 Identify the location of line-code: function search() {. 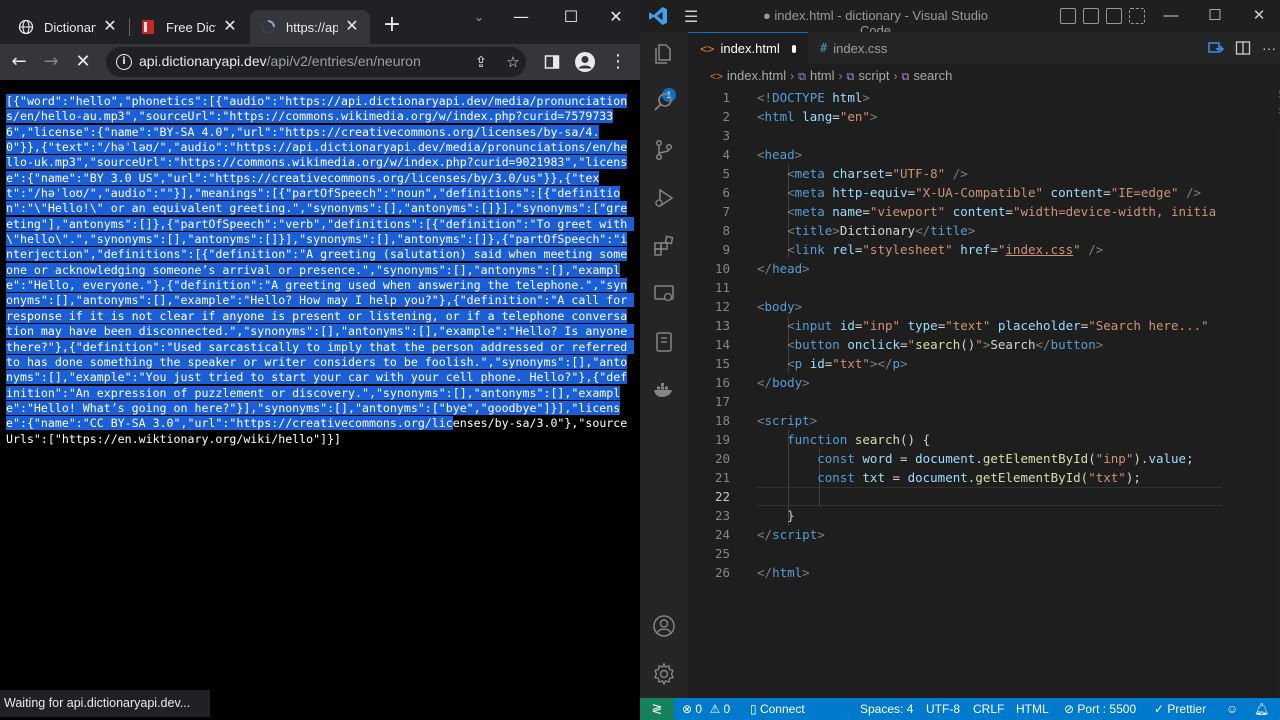
(859, 439).